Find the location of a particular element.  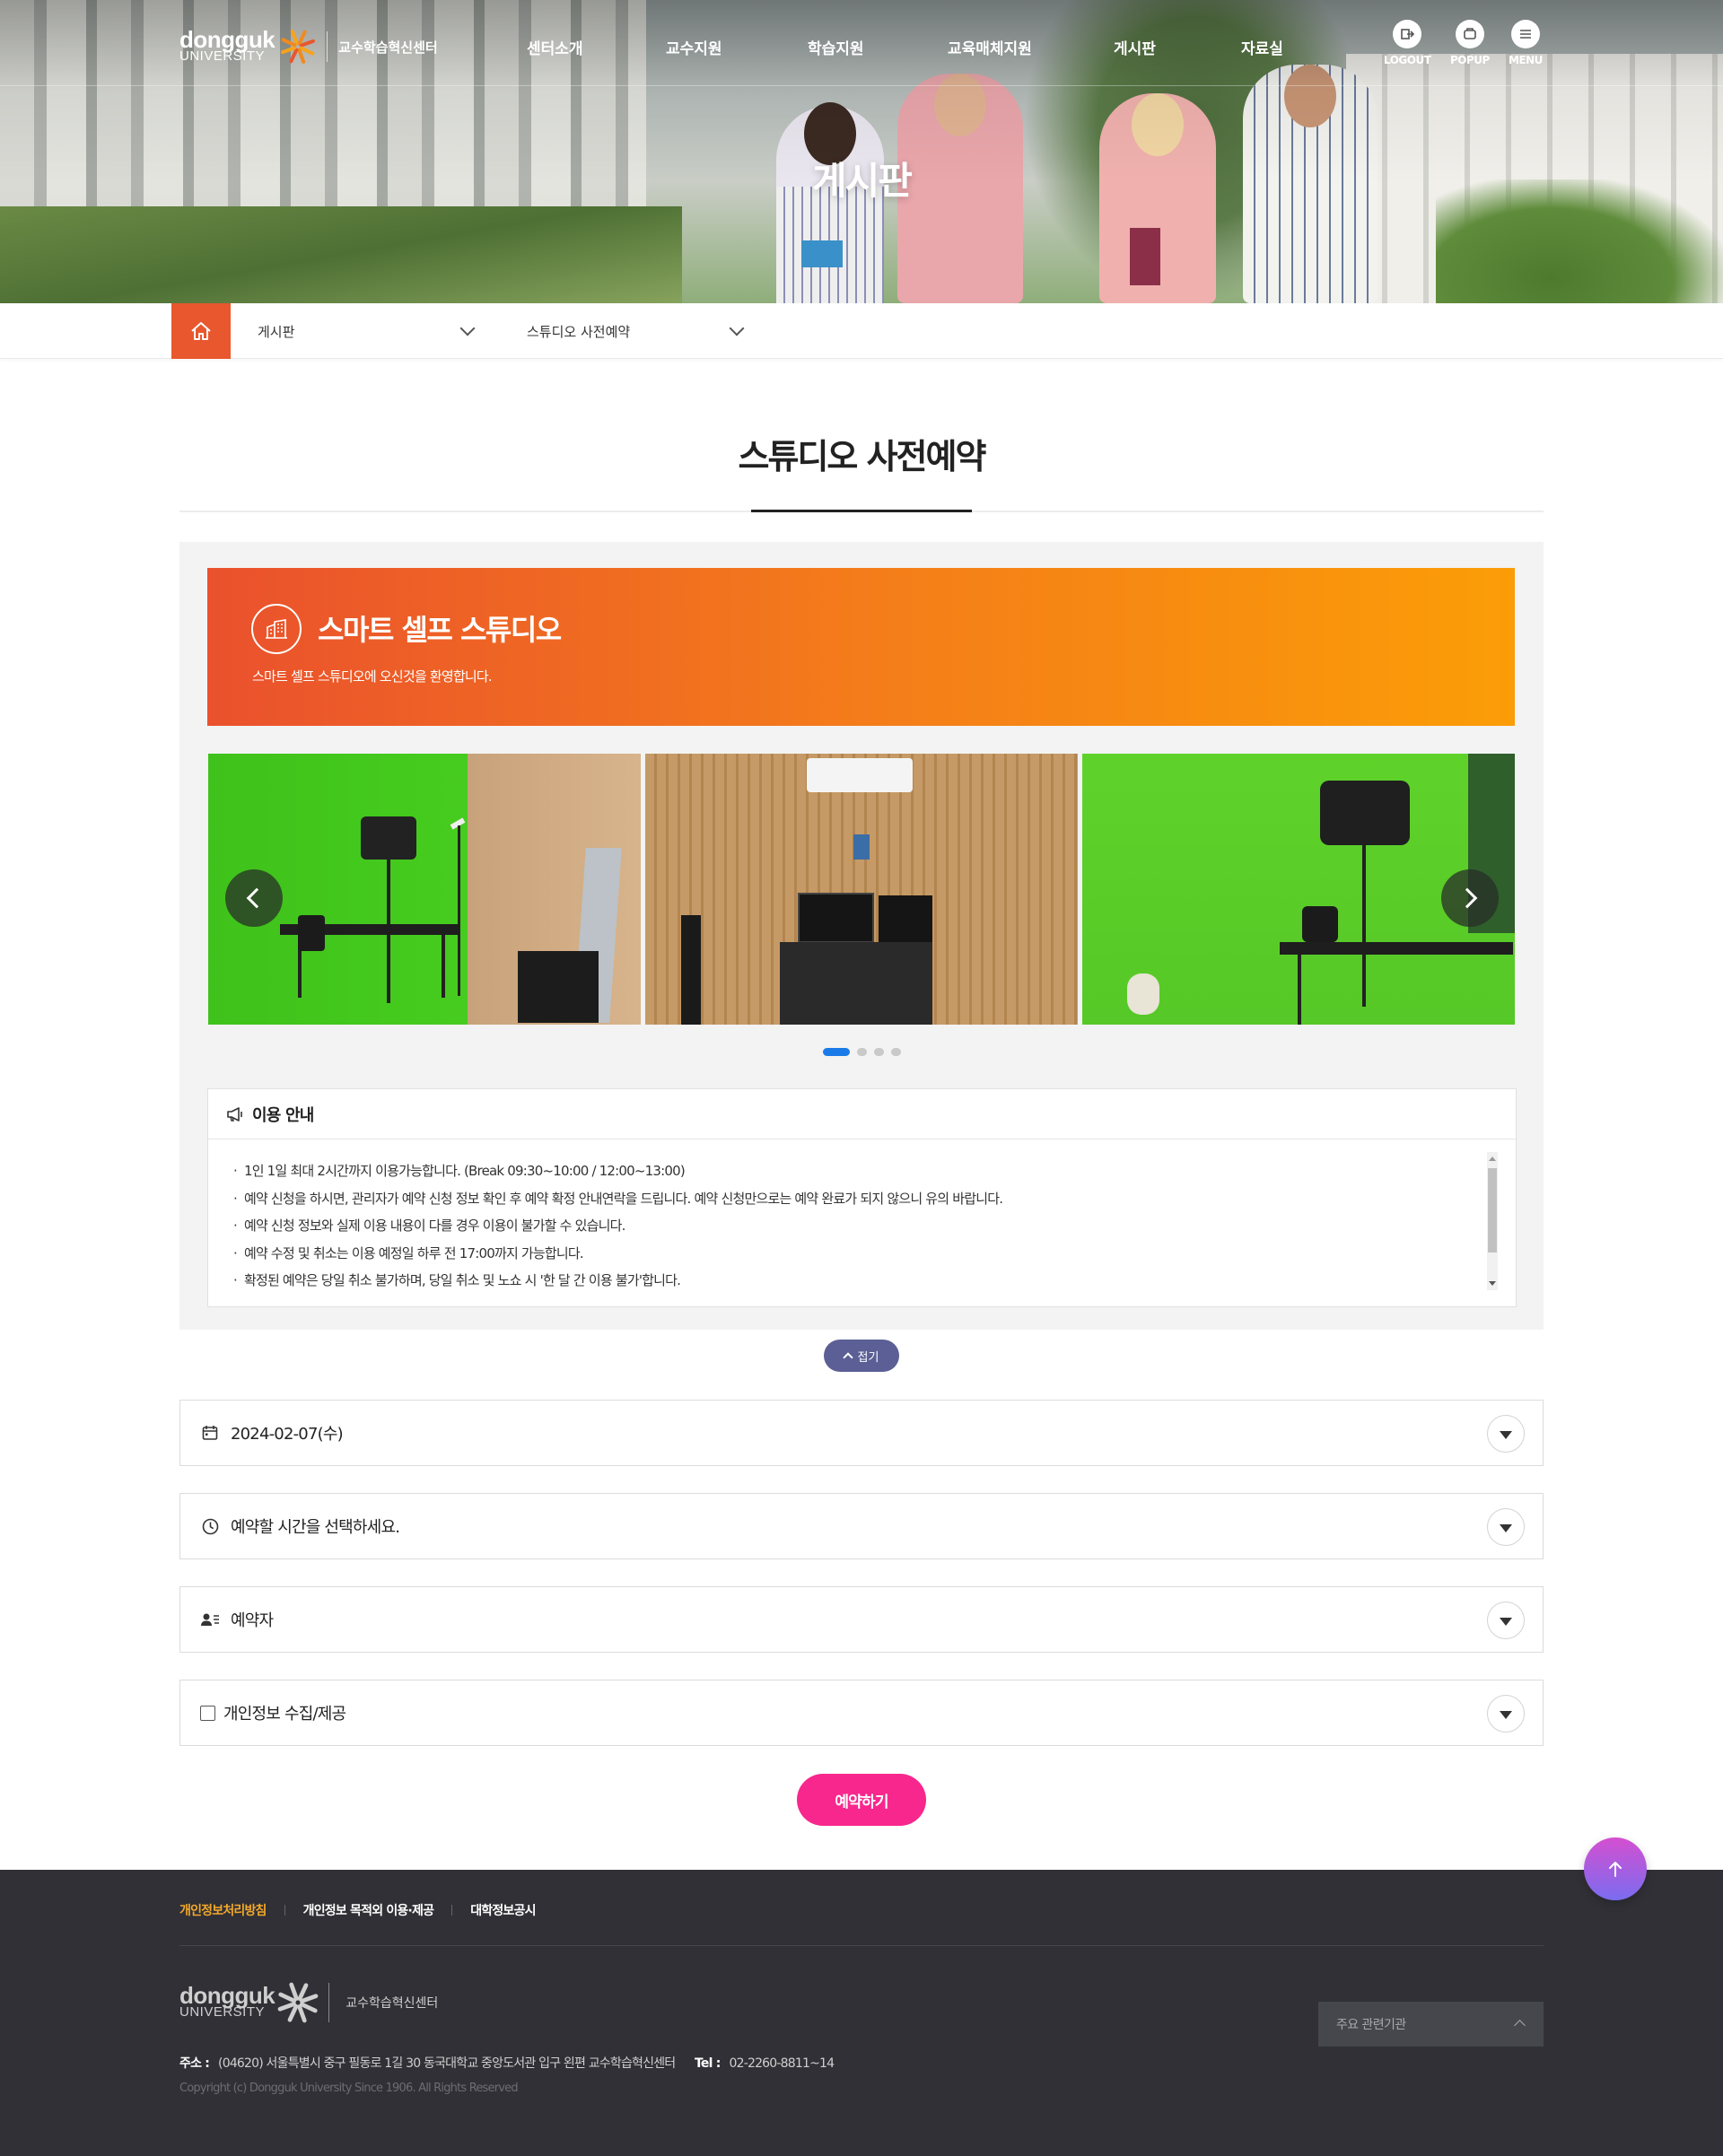

usage-notice-header: 이용 안내 is located at coordinates (862, 1114).